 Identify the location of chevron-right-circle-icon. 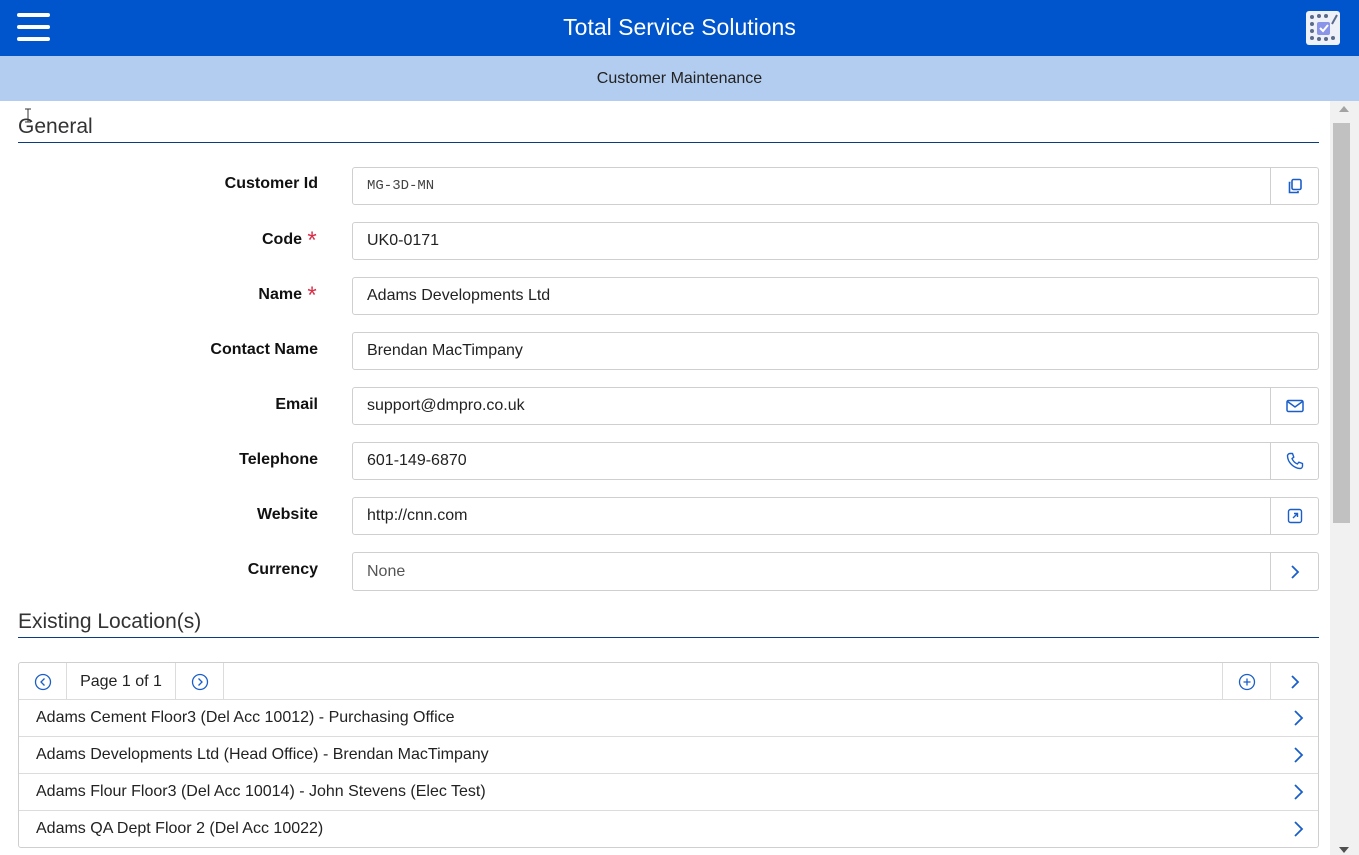
(199, 681).